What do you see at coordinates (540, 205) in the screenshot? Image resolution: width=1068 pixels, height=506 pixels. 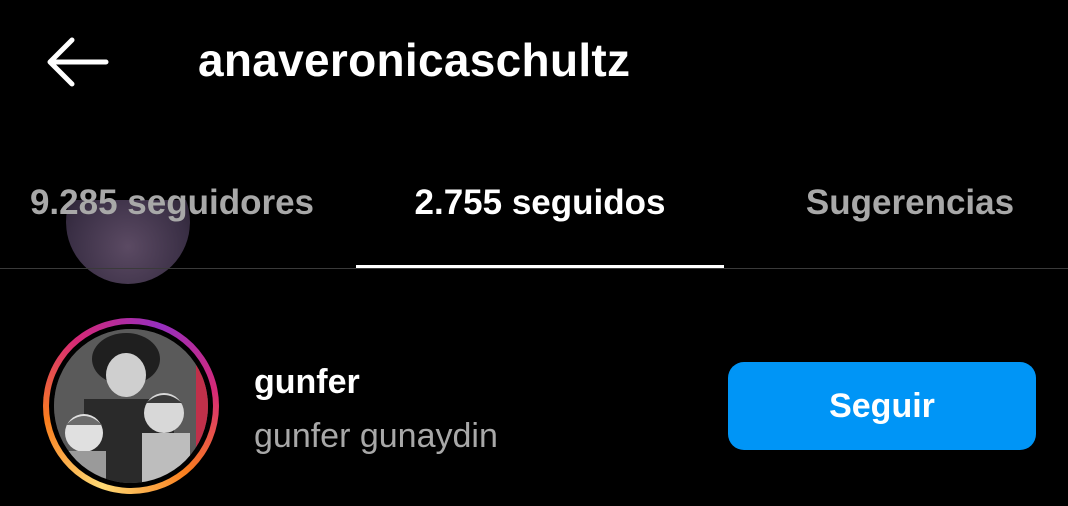 I see `tab-following: 2.755 seguidos` at bounding box center [540, 205].